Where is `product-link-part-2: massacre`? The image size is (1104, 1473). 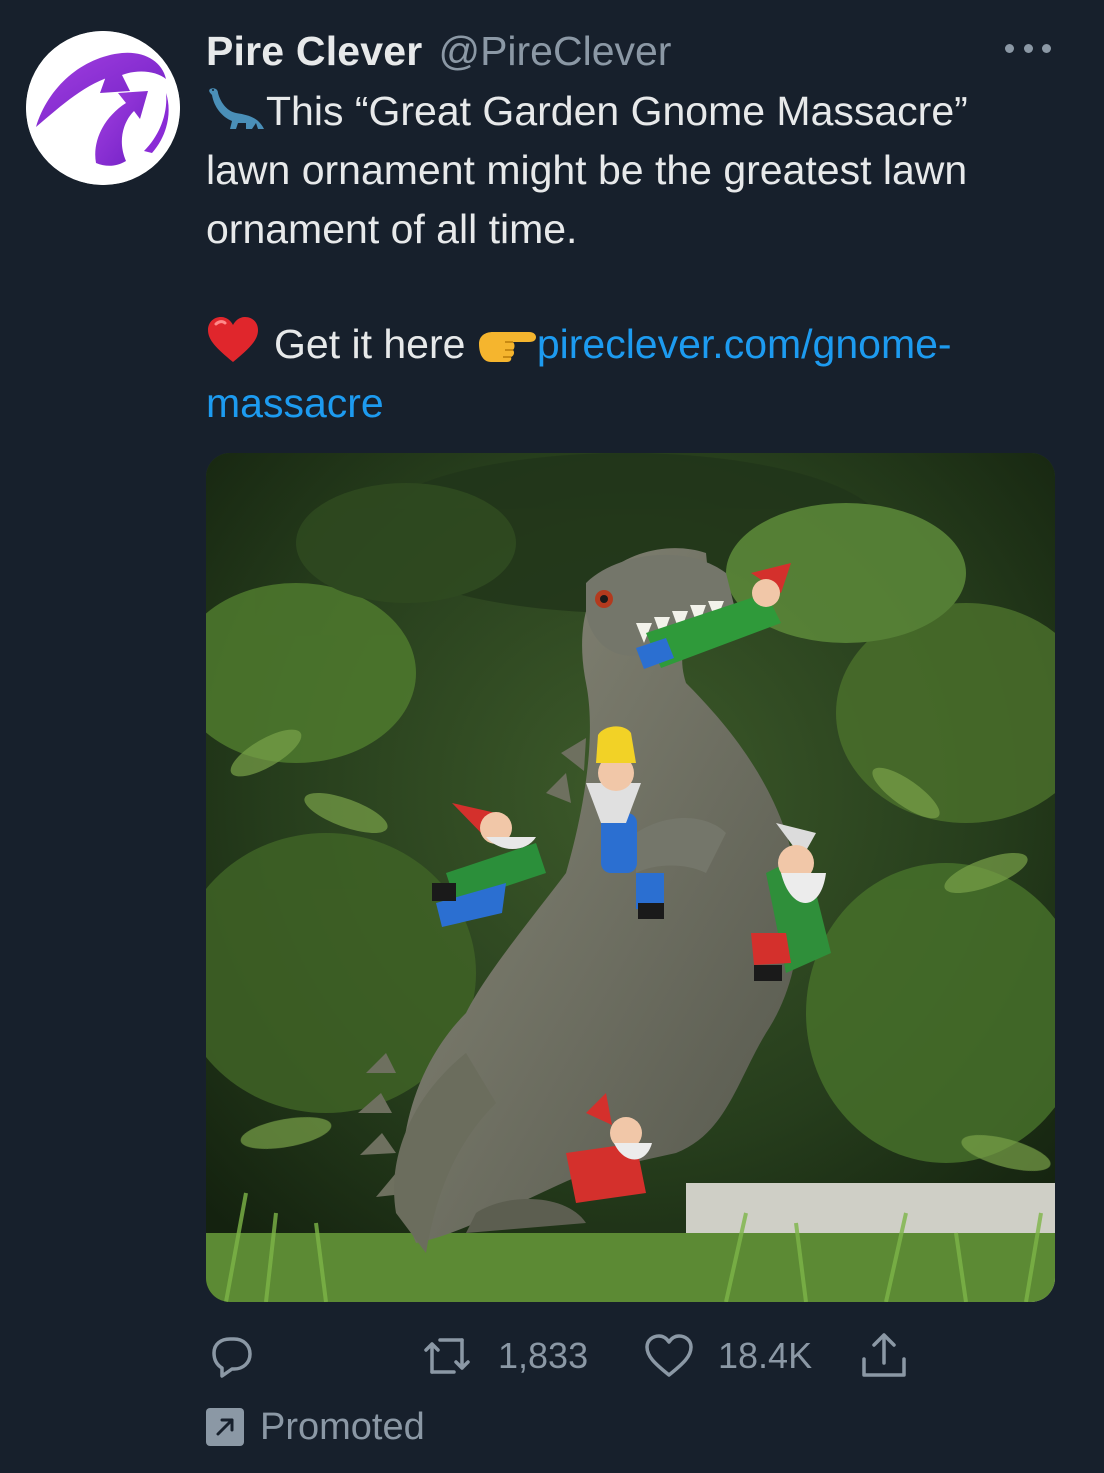 product-link-part-2: massacre is located at coordinates (295, 403).